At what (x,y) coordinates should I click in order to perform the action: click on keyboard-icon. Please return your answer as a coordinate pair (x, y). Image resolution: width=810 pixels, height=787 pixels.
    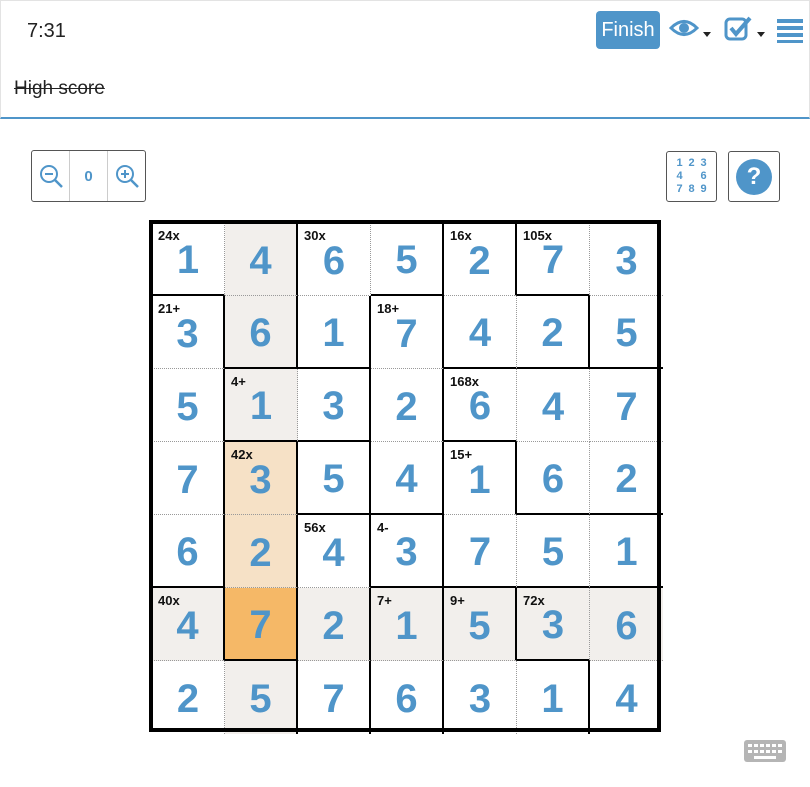
    Looking at the image, I should click on (765, 751).